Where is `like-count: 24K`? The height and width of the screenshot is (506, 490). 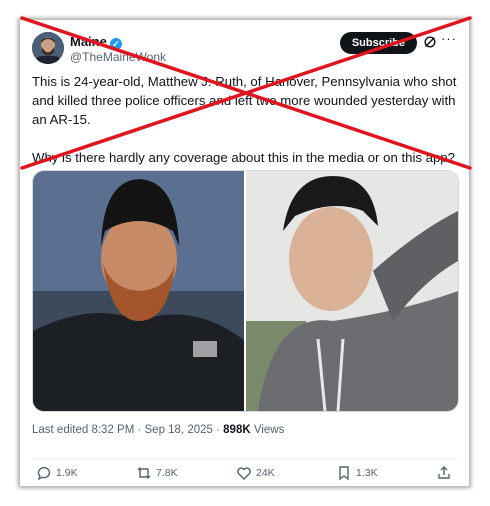 like-count: 24K is located at coordinates (265, 473).